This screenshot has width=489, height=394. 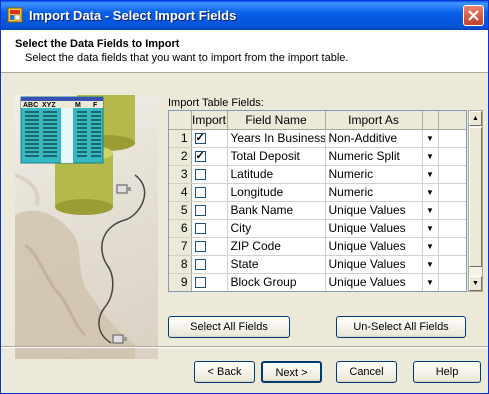 I want to click on table-row: 2 ✓ Total Deposit Numeric Split ▼, so click(x=317, y=156).